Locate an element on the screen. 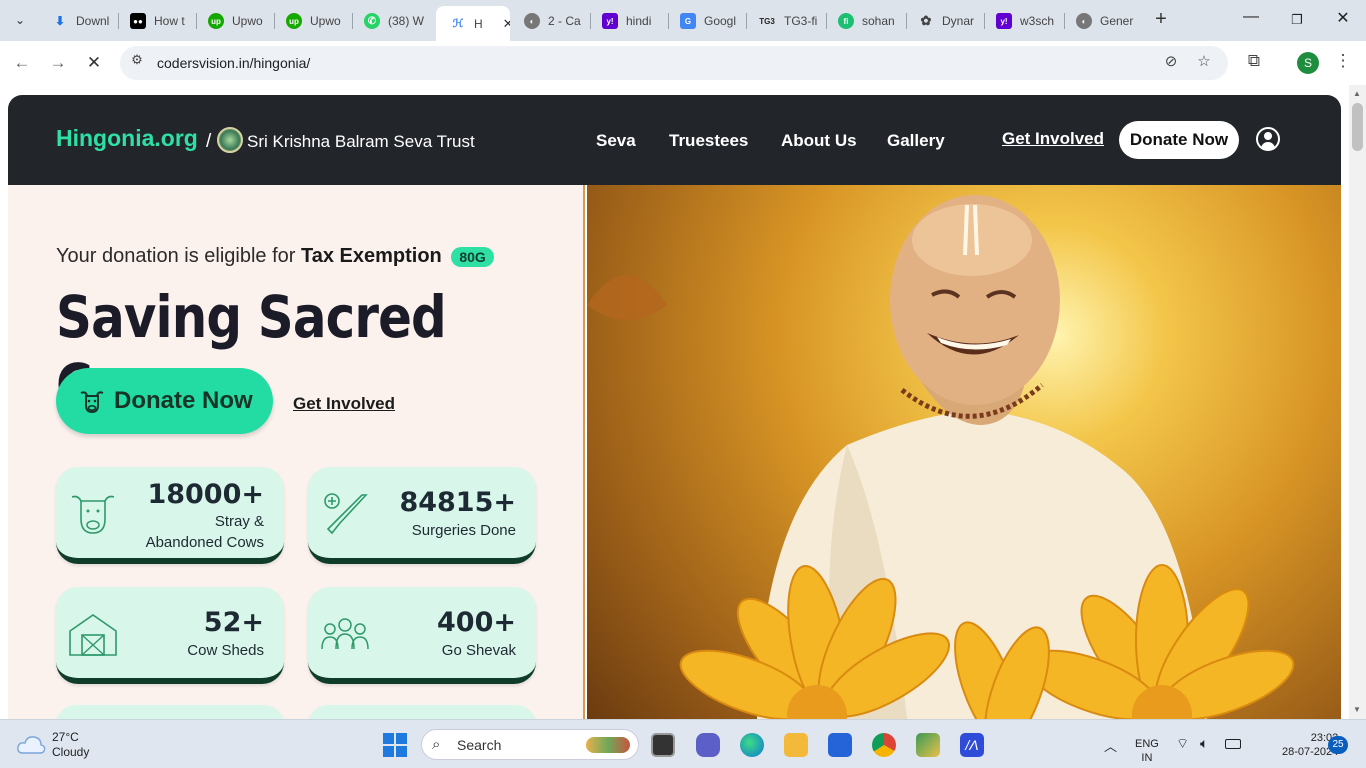 The width and height of the screenshot is (1366, 768). stat-card-surgeries: 84815+ Surgeries Done is located at coordinates (422, 515).